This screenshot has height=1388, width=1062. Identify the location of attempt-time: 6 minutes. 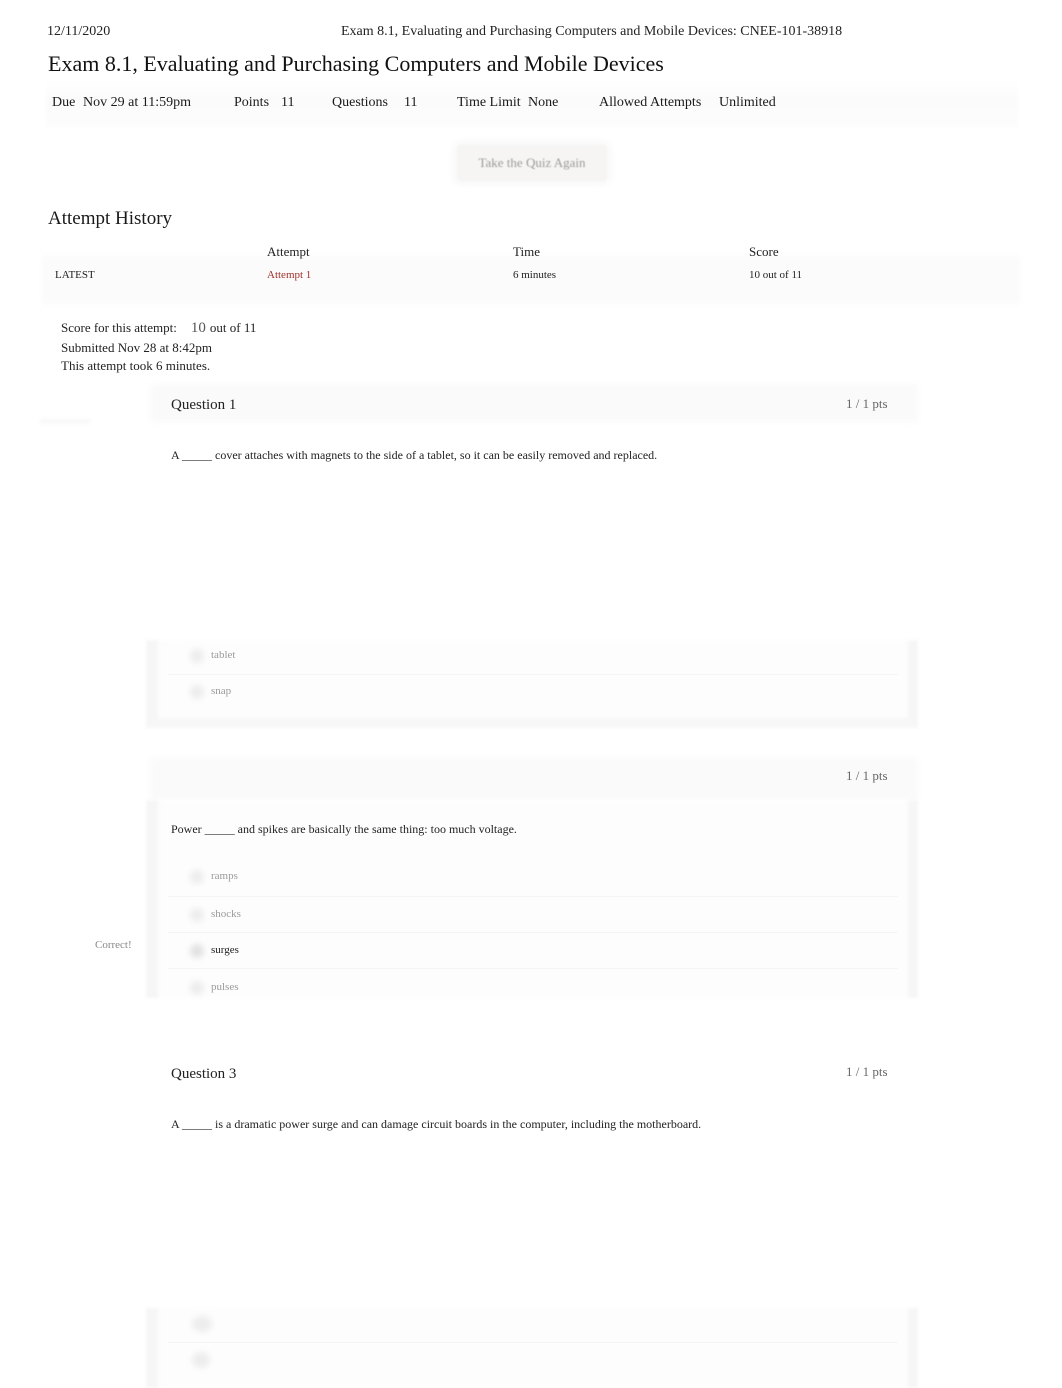
(535, 275).